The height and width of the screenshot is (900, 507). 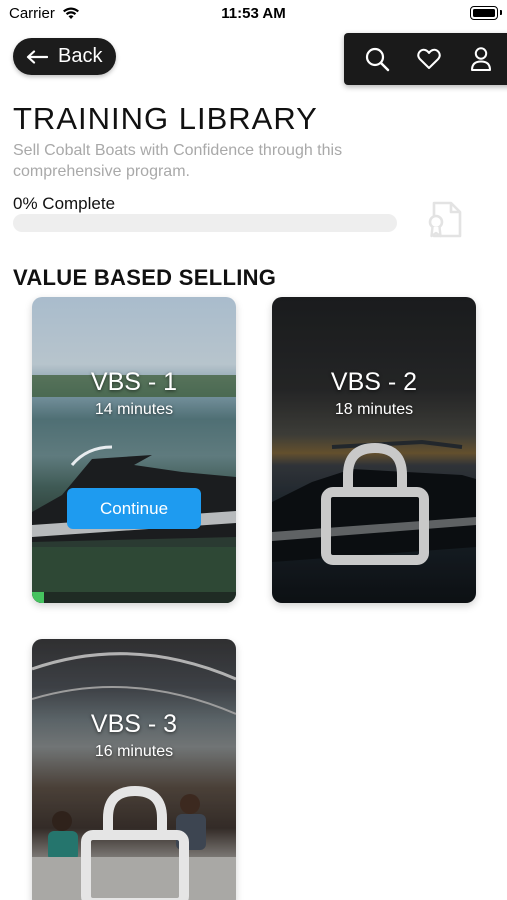 What do you see at coordinates (374, 409) in the screenshot?
I see `module-duration: 18 minutes` at bounding box center [374, 409].